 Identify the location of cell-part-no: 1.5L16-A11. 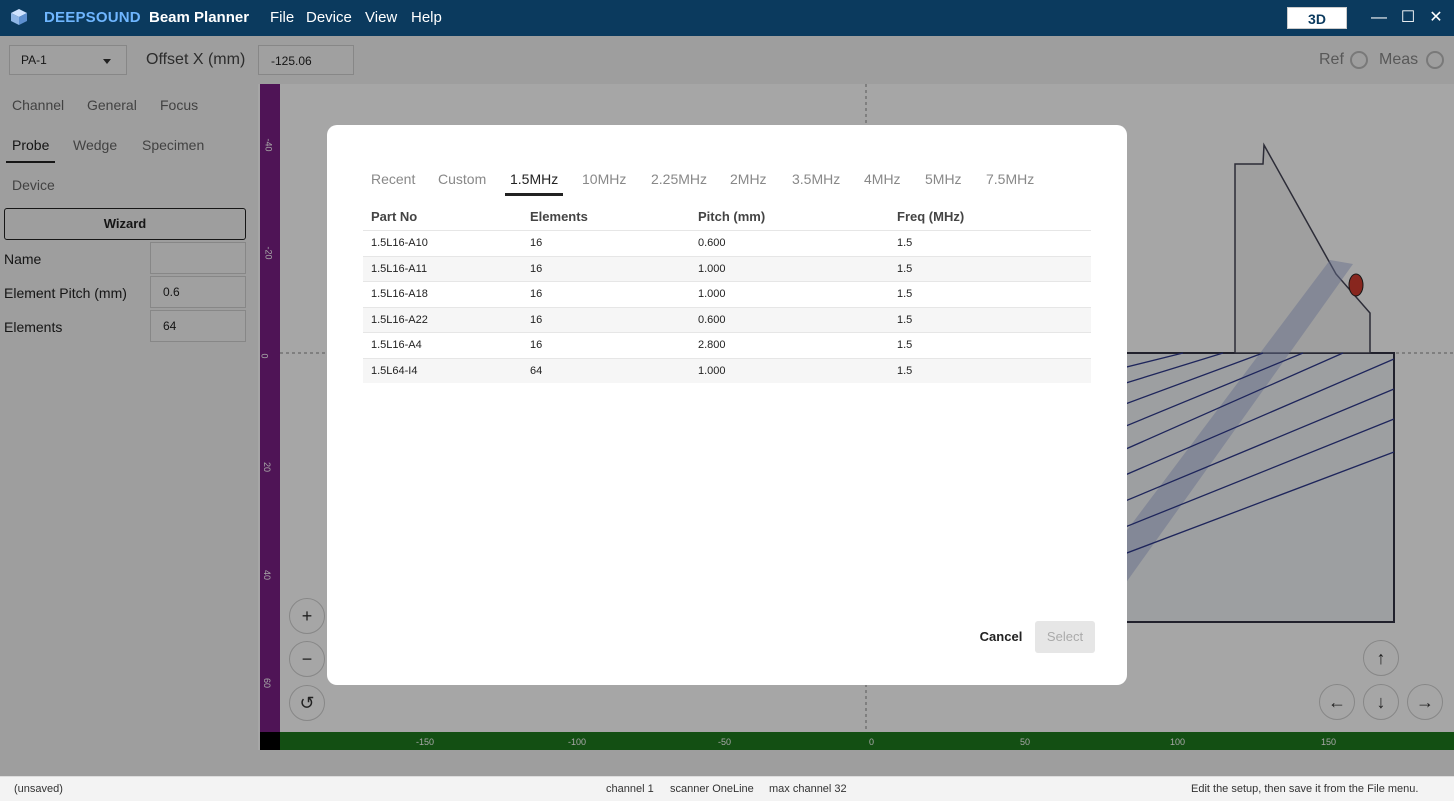
(399, 269).